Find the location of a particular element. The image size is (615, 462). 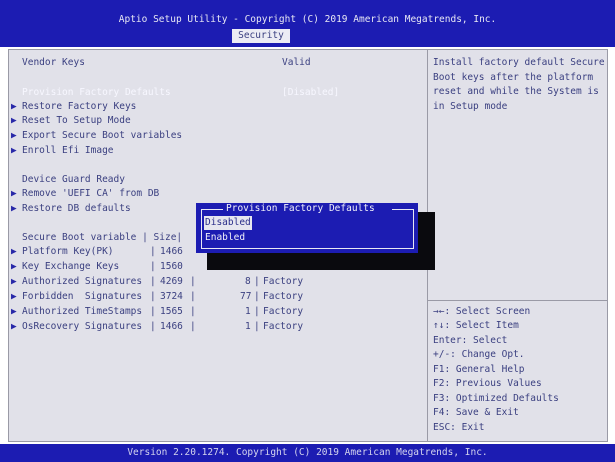

provision-factory-defaults-item: Provision Factory Defaults is located at coordinates (96, 93).